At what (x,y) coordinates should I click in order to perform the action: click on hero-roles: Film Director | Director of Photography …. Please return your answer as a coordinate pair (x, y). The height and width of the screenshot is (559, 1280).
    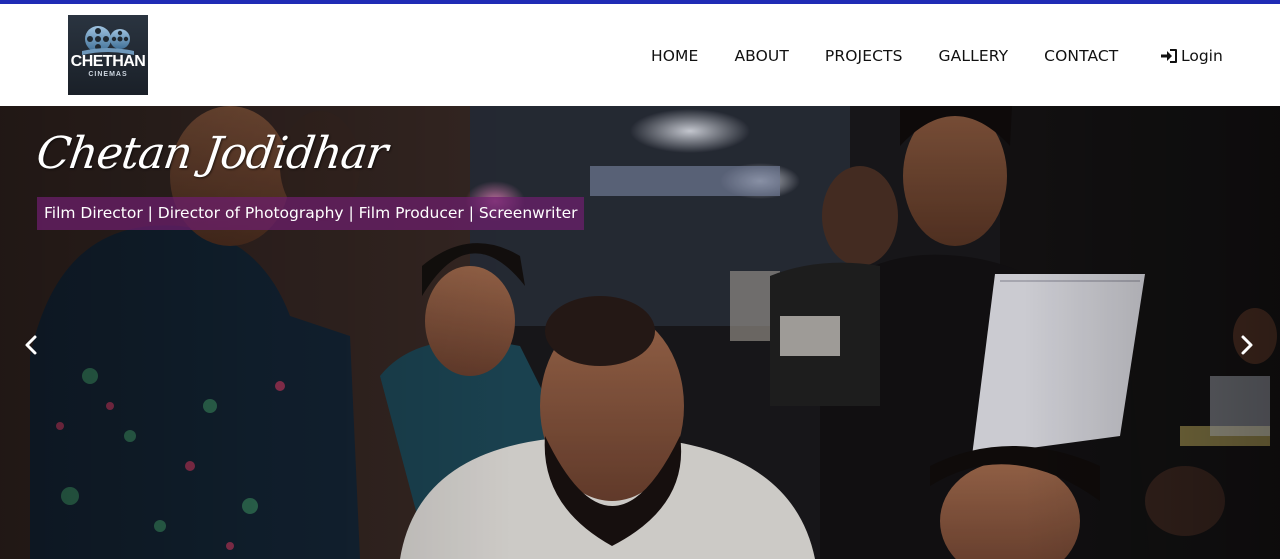
    Looking at the image, I should click on (311, 213).